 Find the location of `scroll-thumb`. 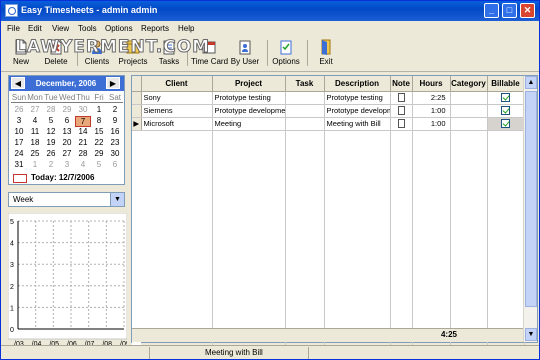

scroll-thumb is located at coordinates (531, 199).